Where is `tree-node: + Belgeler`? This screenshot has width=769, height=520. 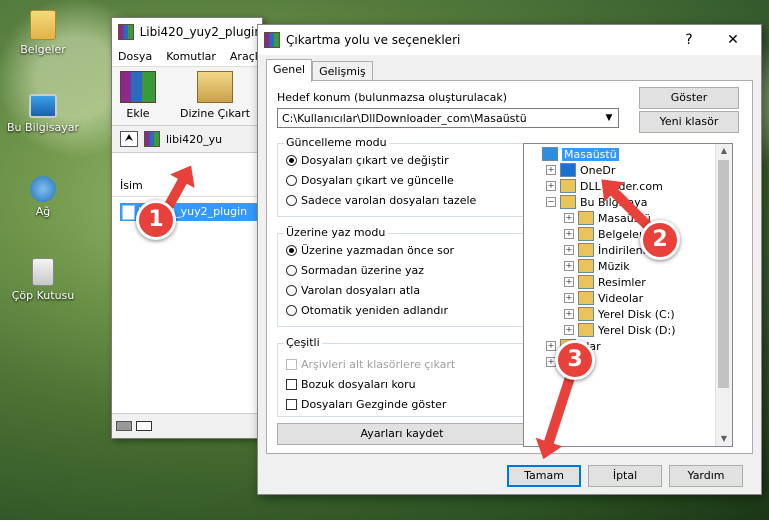
tree-node: + Belgeler is located at coordinates (603, 234).